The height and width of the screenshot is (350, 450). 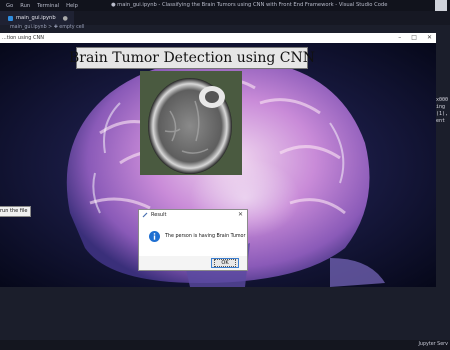 I want to click on feather-icon, so click(x=145, y=215).